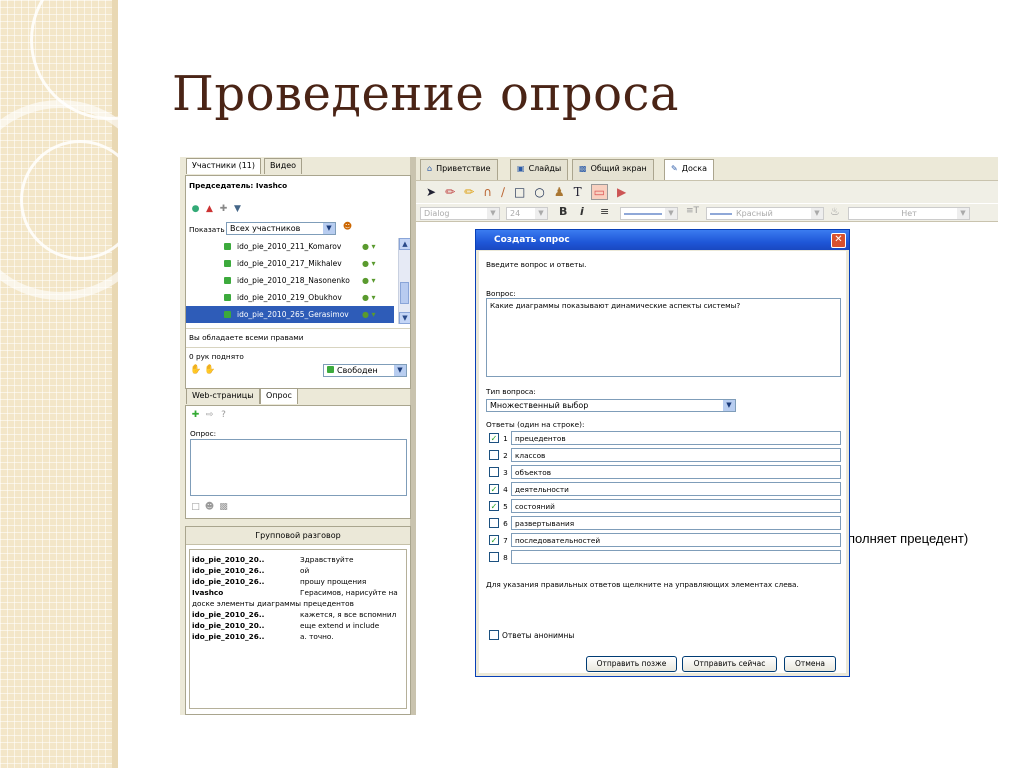 The image size is (1024, 768). Describe the element at coordinates (559, 192) in the screenshot. I see `stamp-tool-icon: ♟` at that location.